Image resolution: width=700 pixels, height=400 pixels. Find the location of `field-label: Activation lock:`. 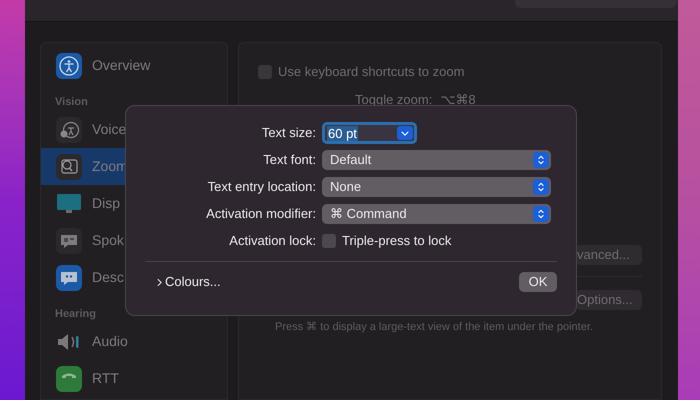

field-label: Activation lock: is located at coordinates (272, 241).